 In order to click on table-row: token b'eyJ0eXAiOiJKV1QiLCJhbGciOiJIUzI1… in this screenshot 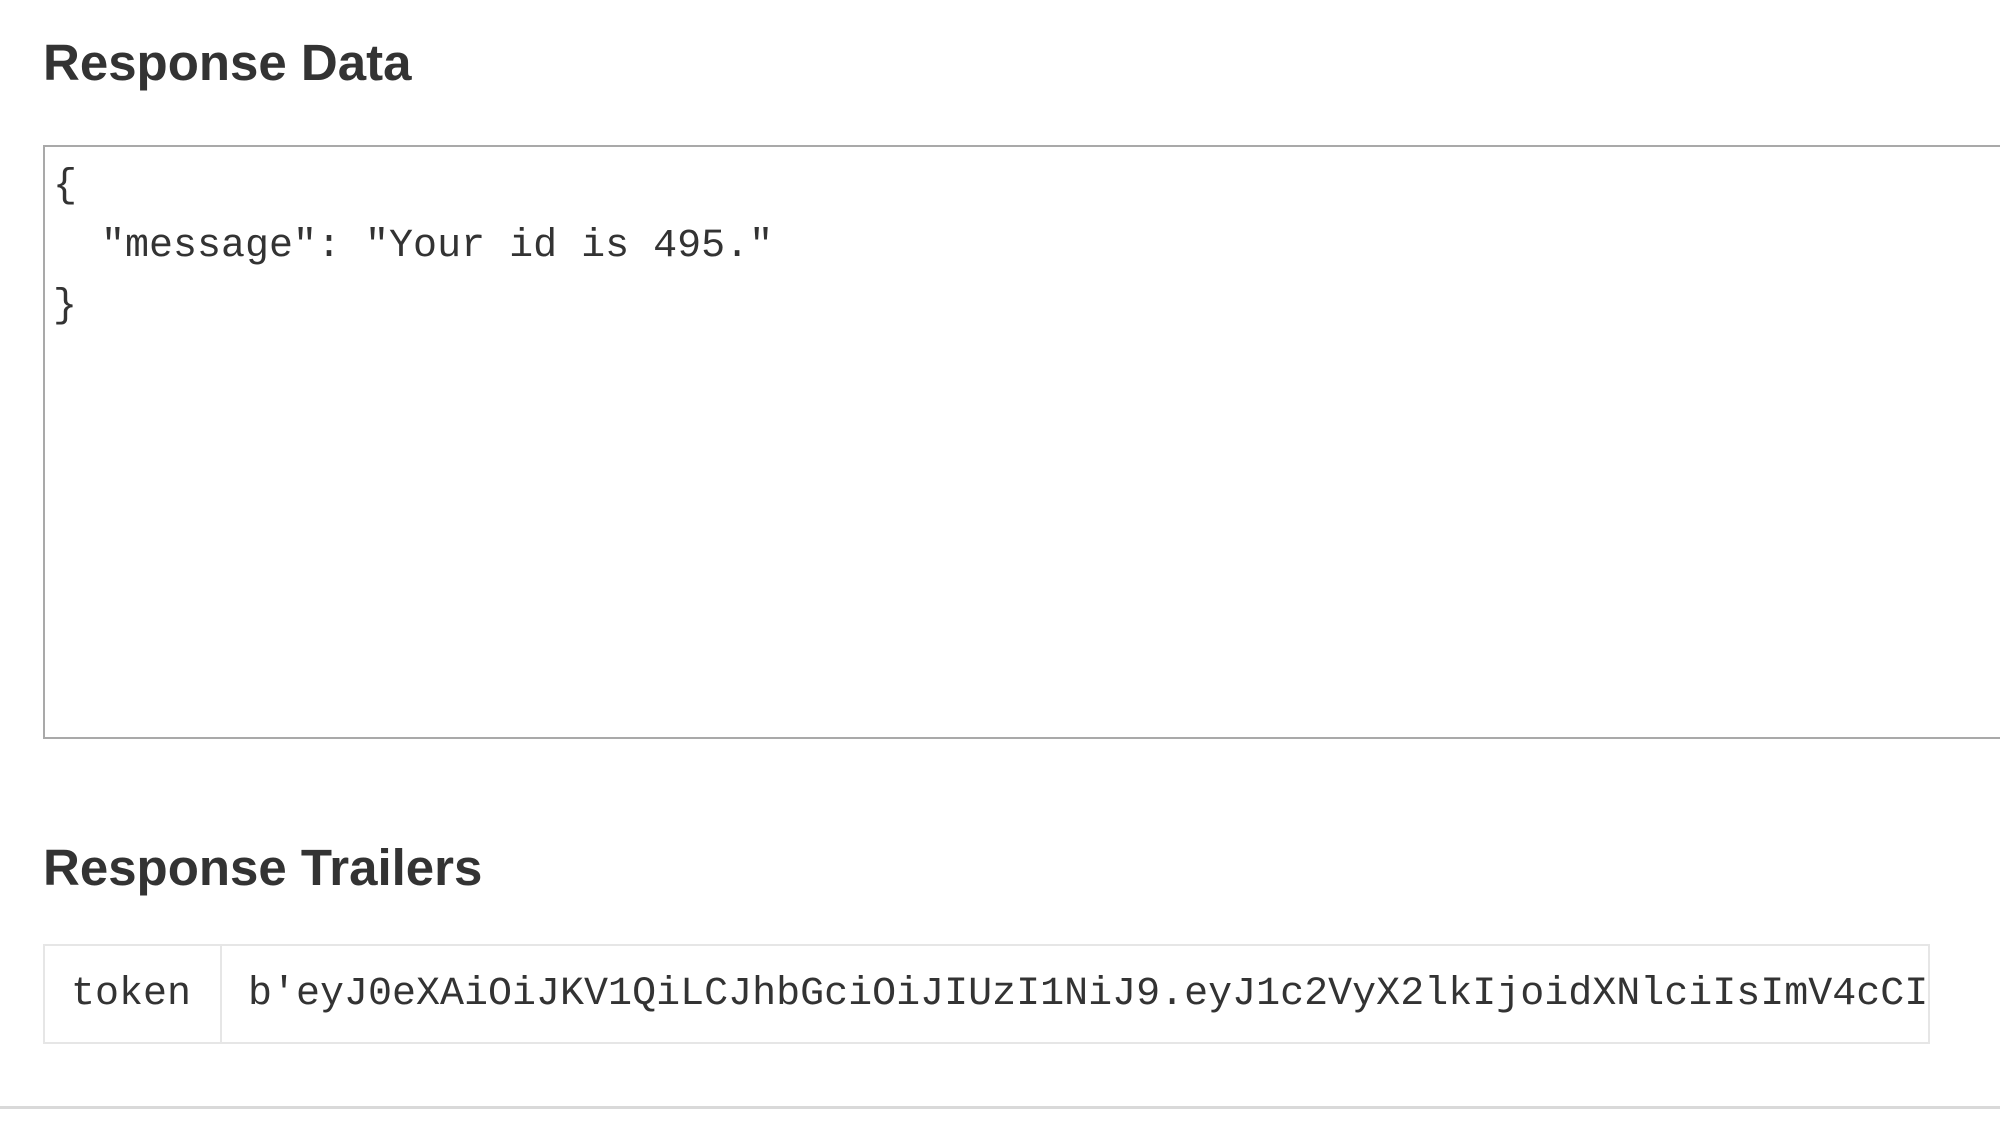, I will do `click(987, 994)`.